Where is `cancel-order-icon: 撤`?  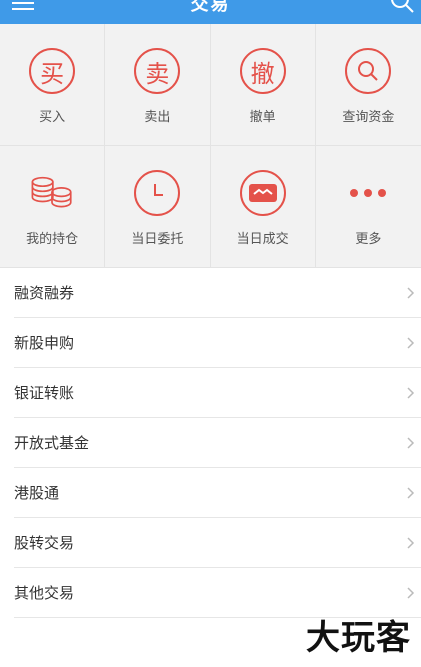
cancel-order-icon: 撤 is located at coordinates (262, 71).